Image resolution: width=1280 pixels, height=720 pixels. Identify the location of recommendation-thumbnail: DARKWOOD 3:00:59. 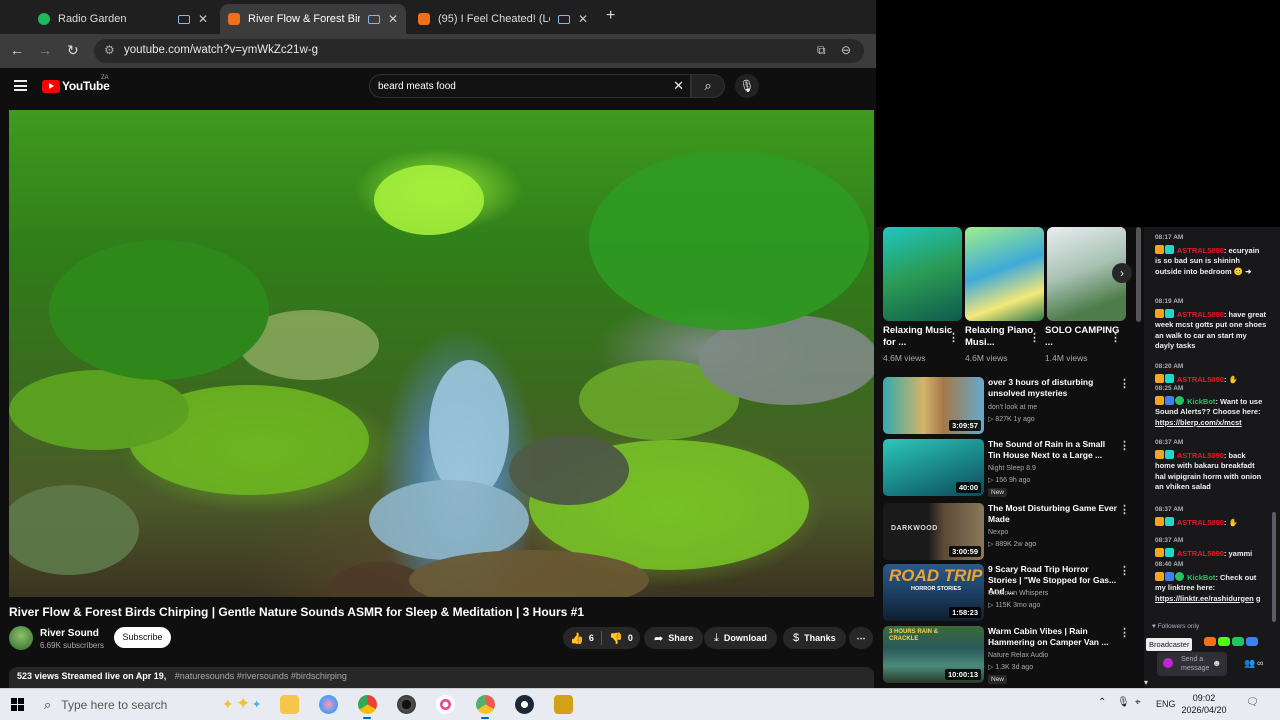
(933, 531).